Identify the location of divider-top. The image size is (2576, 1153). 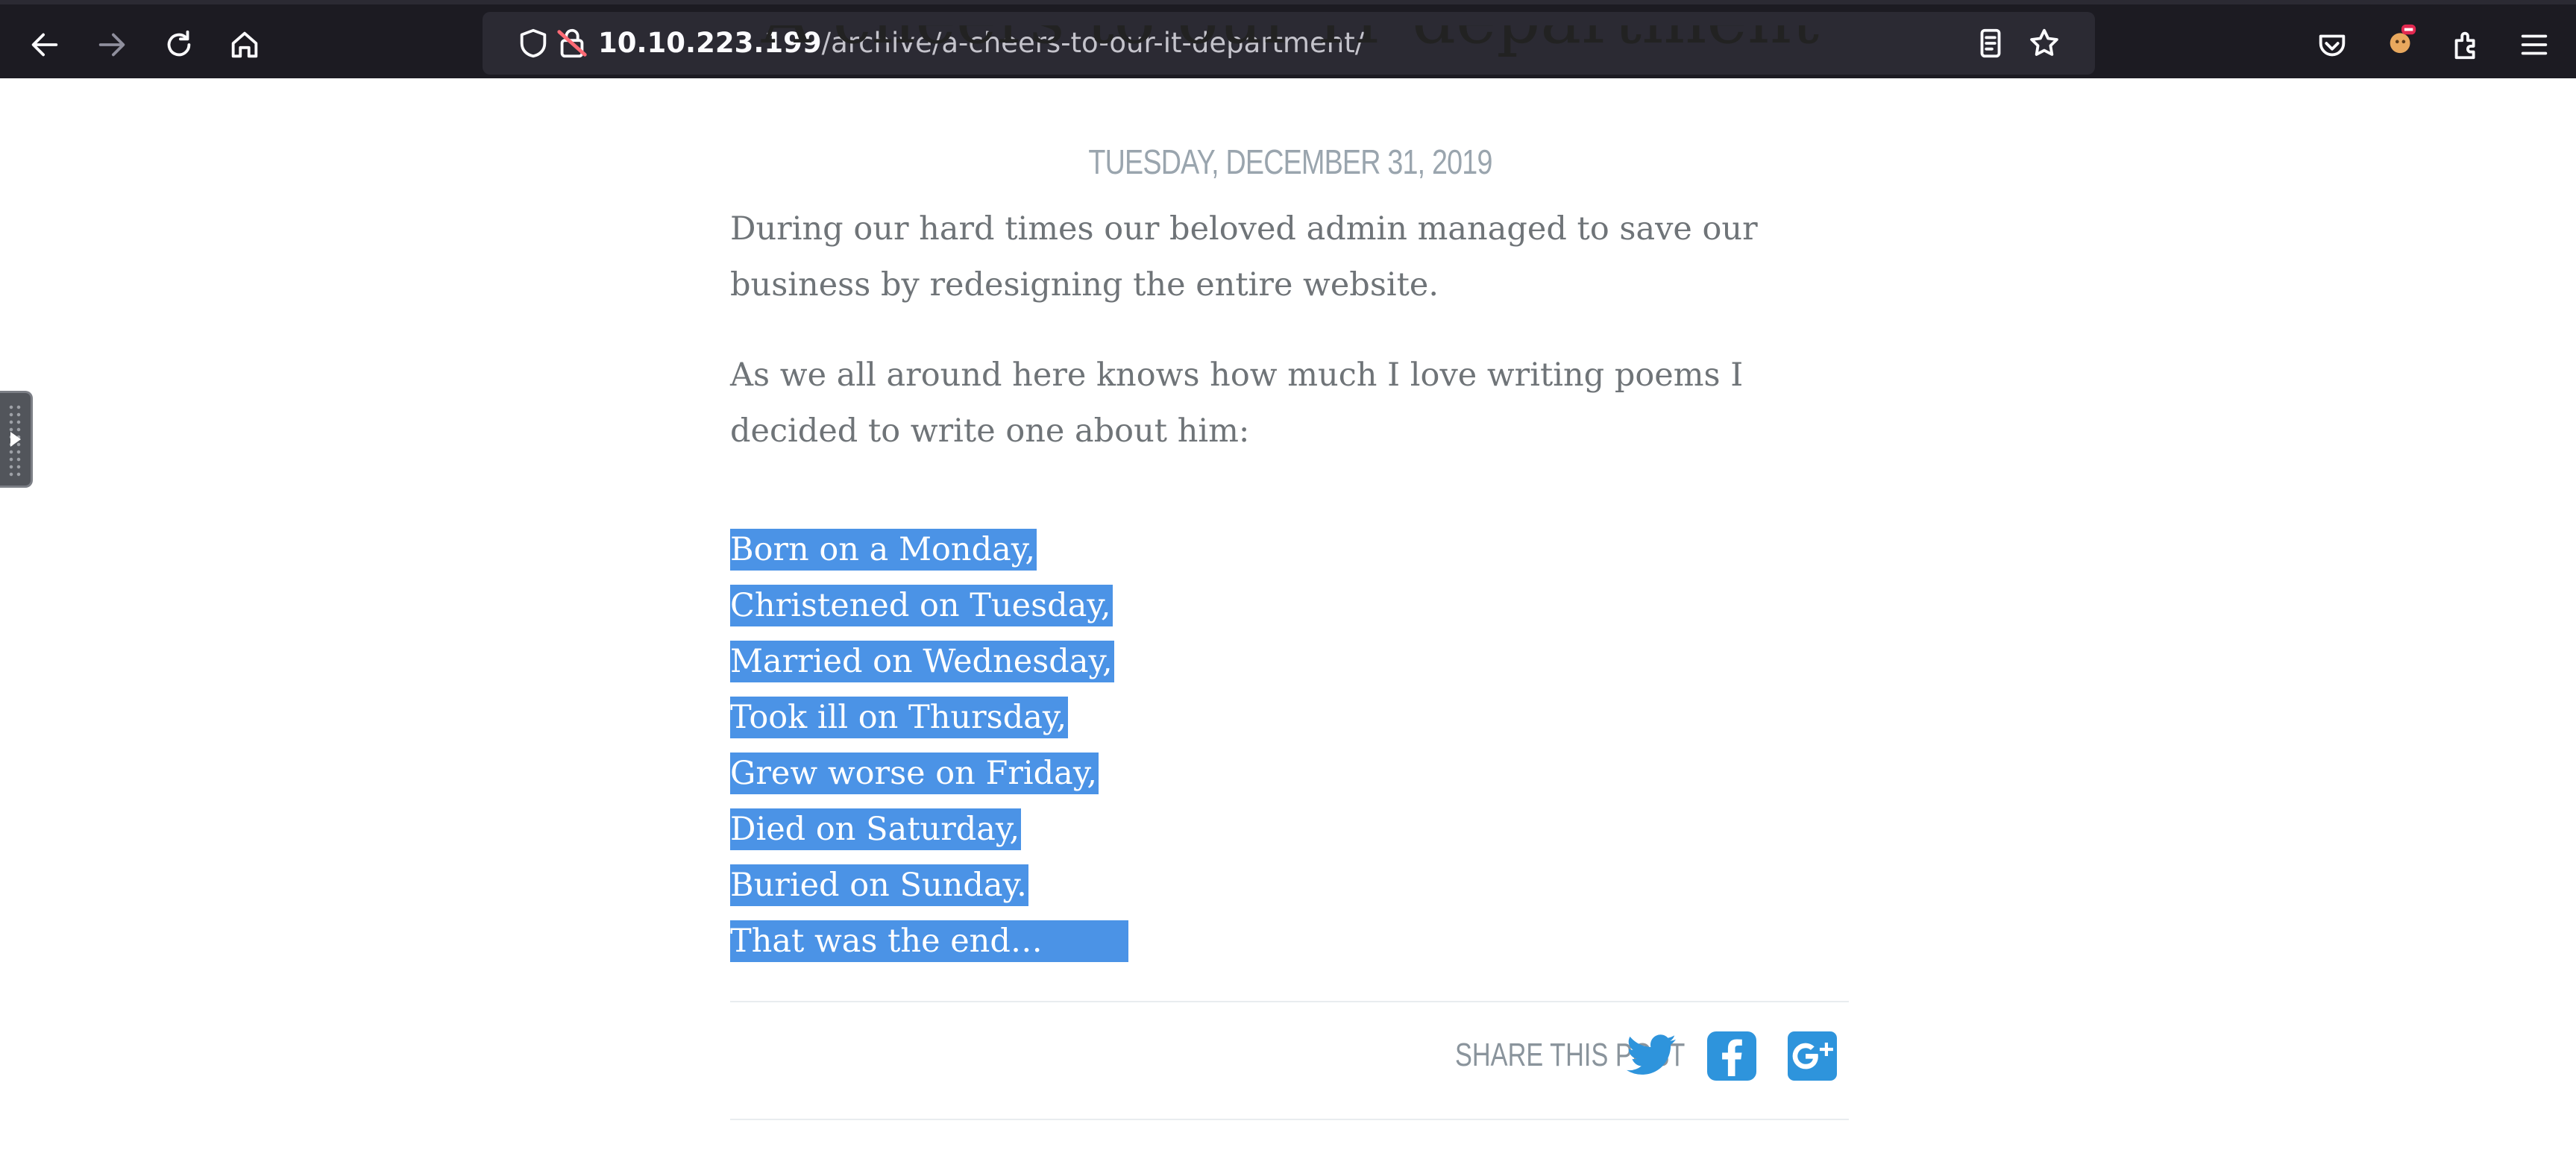
(1289, 1002).